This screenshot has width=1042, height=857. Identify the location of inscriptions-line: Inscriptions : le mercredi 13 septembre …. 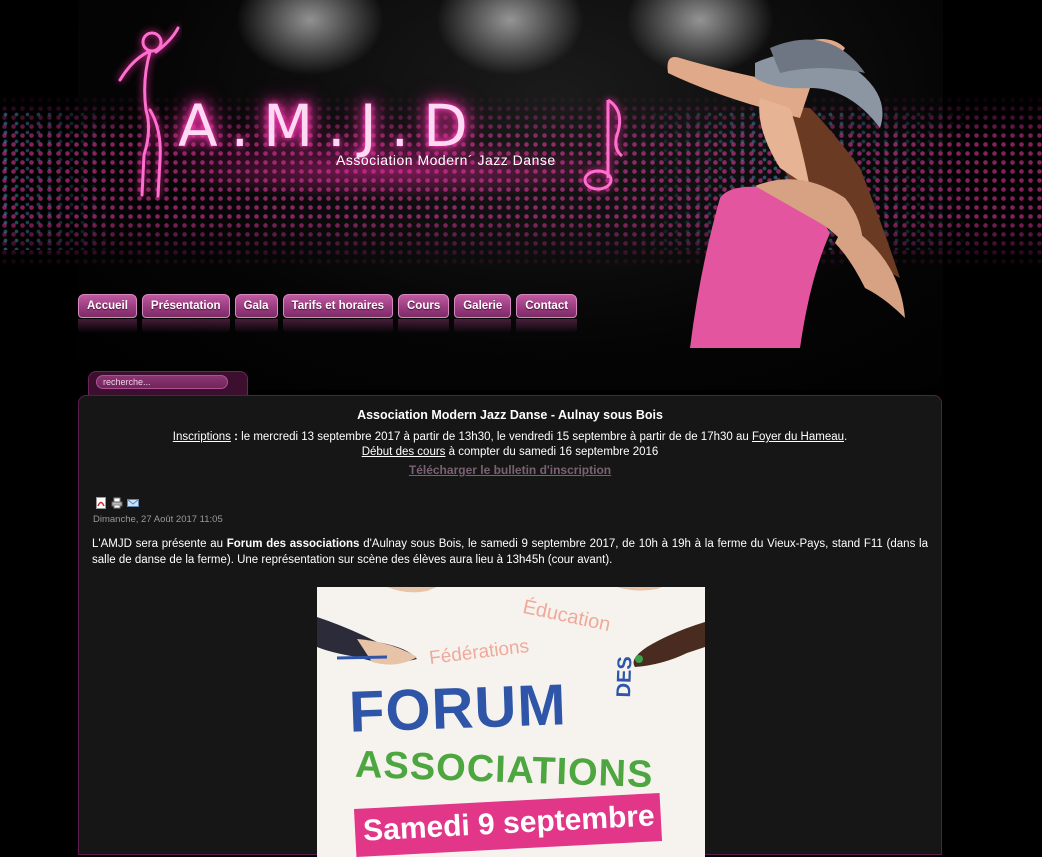
(510, 437).